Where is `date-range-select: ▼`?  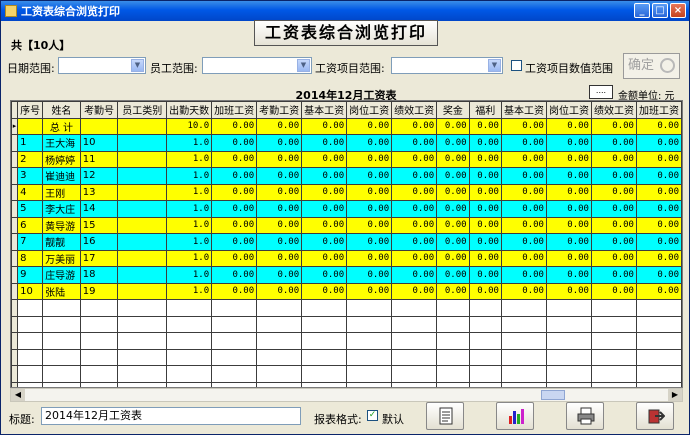 date-range-select: ▼ is located at coordinates (102, 65).